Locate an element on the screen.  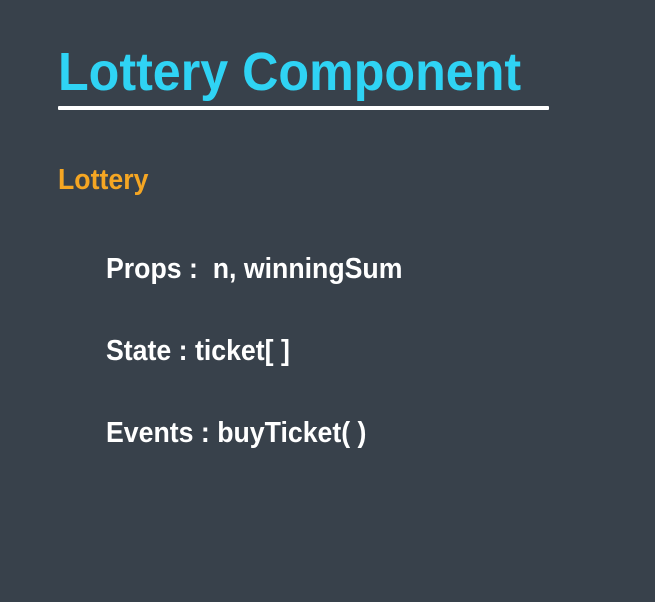
component-name-label: Lottery is located at coordinates (103, 180).